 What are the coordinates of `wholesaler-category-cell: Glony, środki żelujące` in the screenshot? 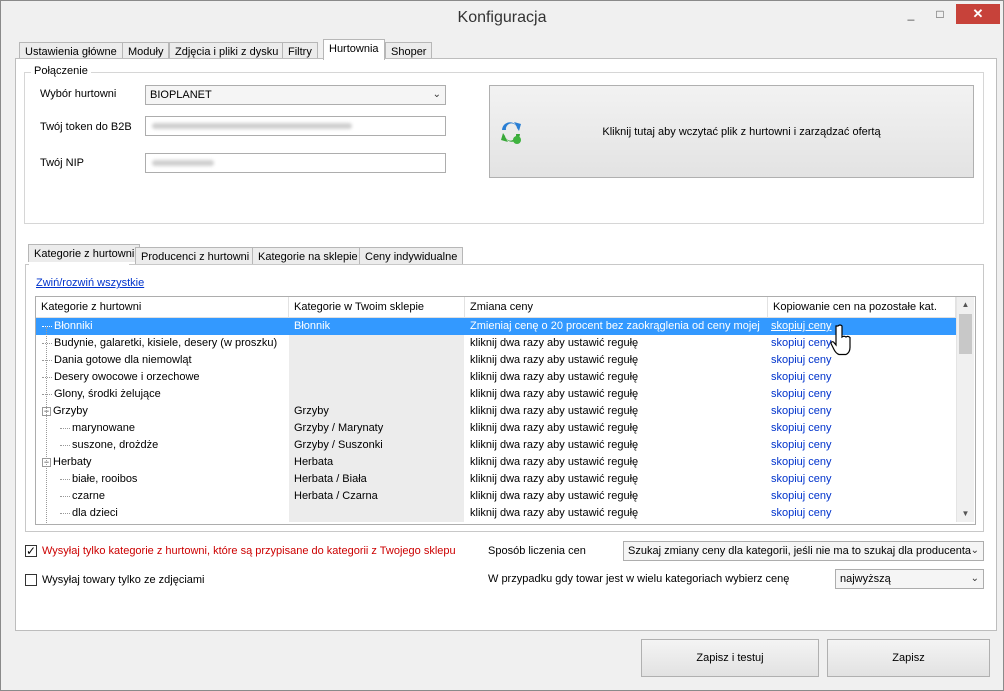 It's located at (162, 394).